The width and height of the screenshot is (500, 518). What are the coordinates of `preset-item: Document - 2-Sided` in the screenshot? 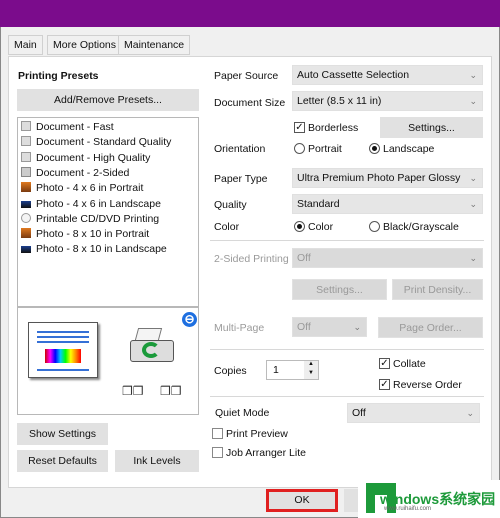 It's located at (75, 172).